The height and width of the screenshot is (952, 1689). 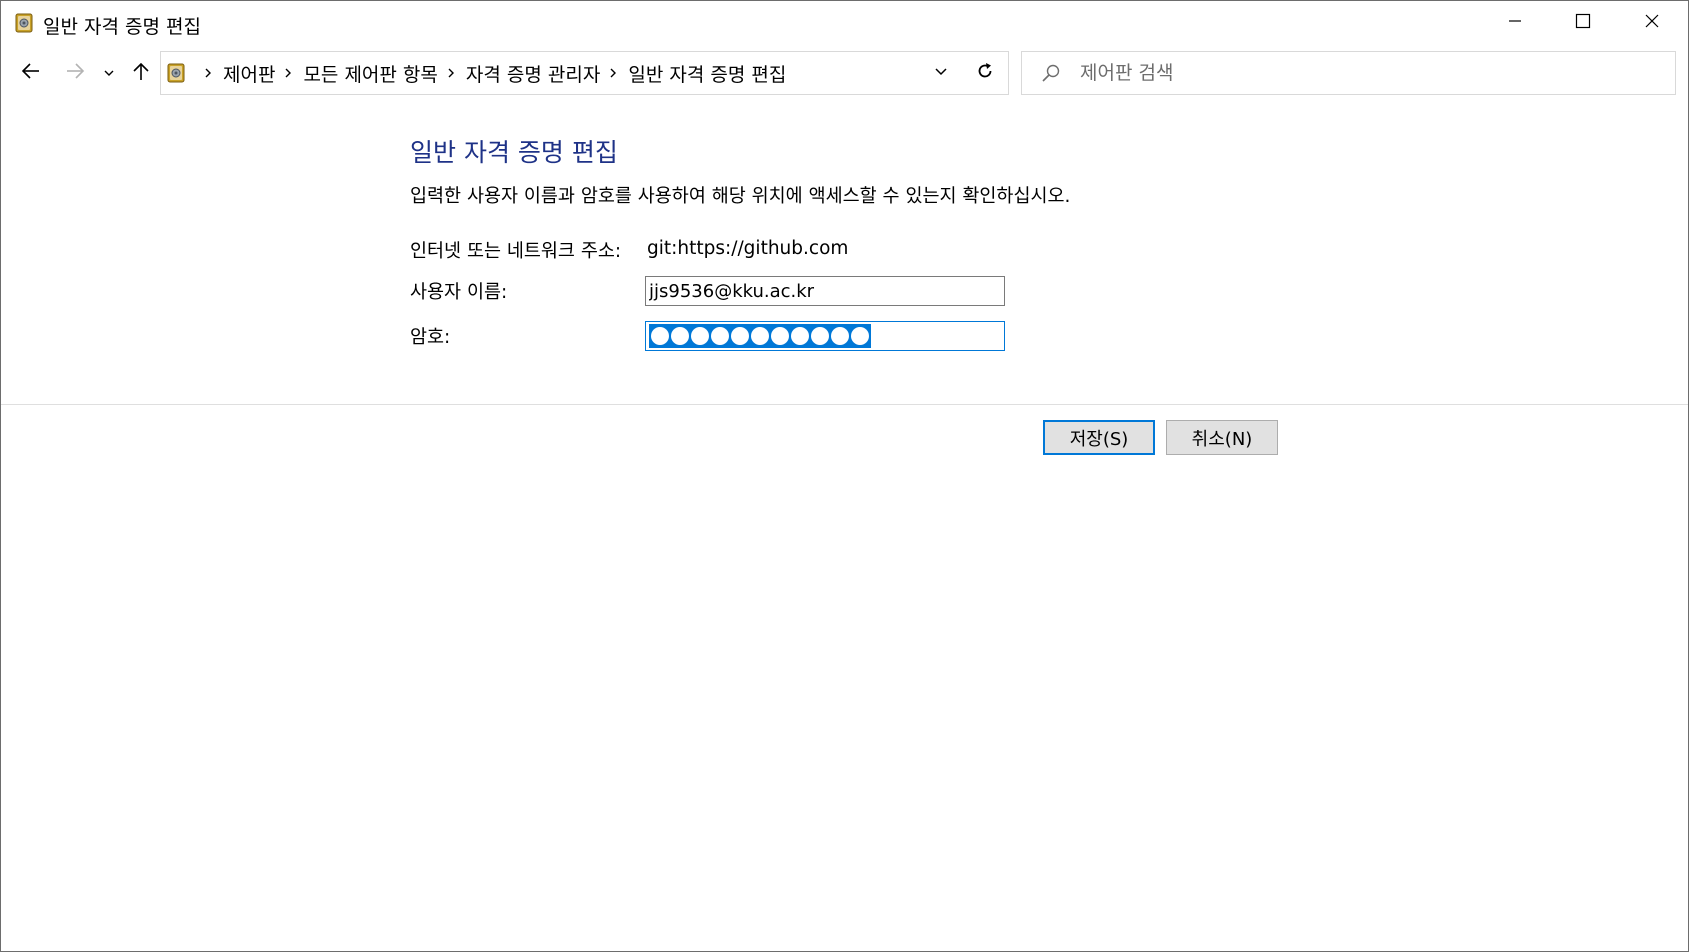 I want to click on button-divider, so click(x=844, y=404).